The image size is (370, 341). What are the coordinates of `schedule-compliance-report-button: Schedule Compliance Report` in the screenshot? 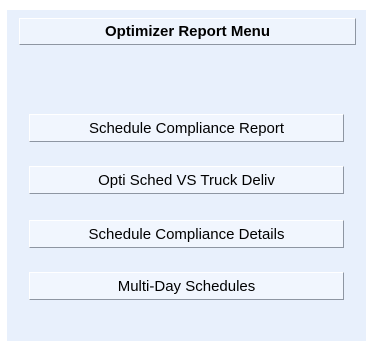 It's located at (186, 128).